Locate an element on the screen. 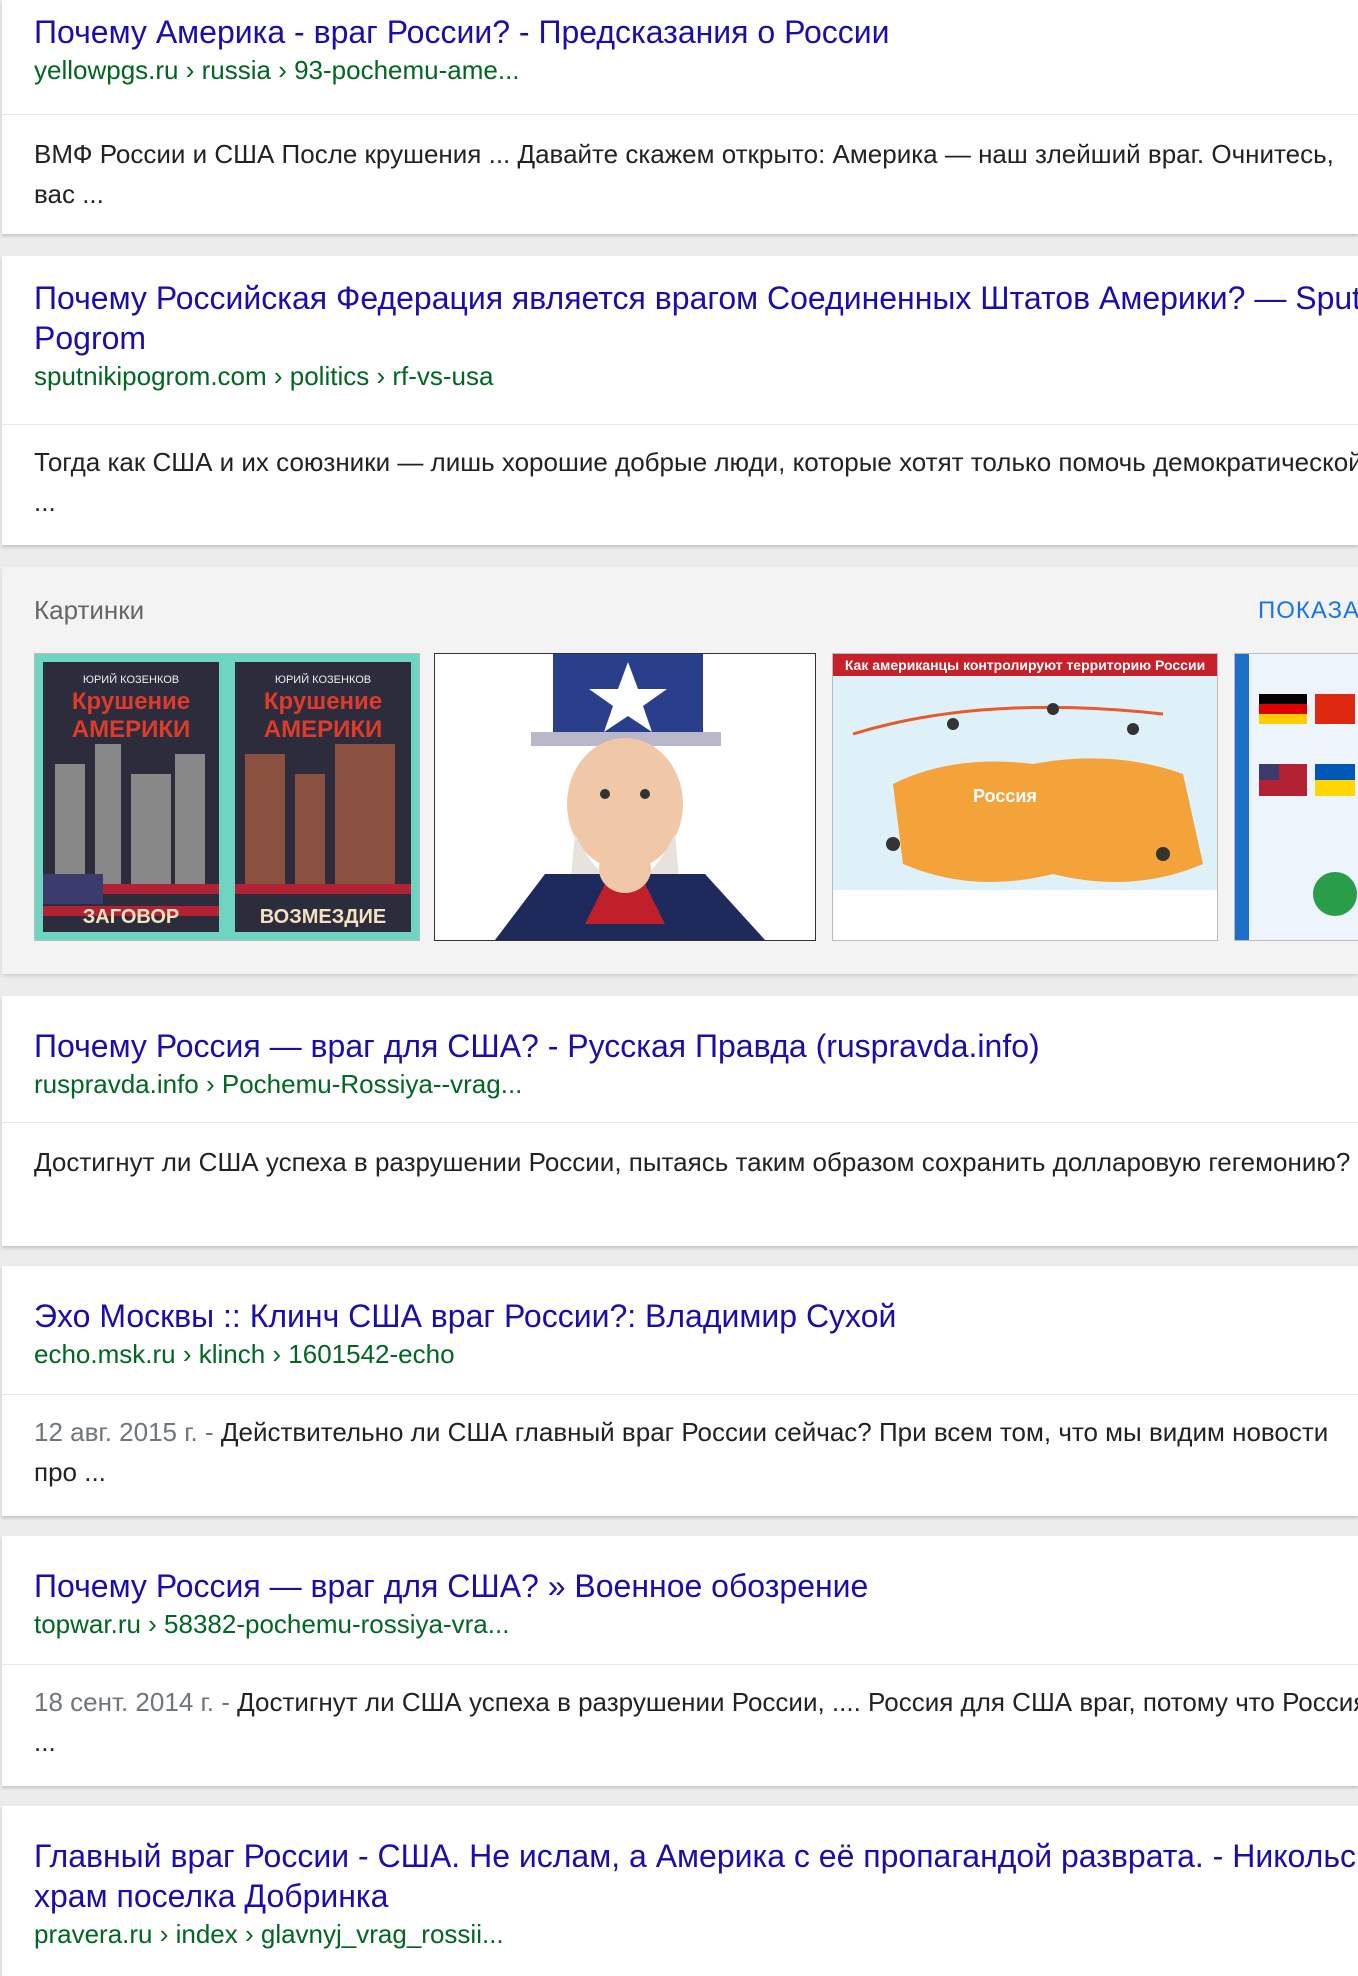 Image resolution: width=1358 pixels, height=1976 pixels. book1-author: ЮРИЙ КОЗЕНКОВ is located at coordinates (131, 680).